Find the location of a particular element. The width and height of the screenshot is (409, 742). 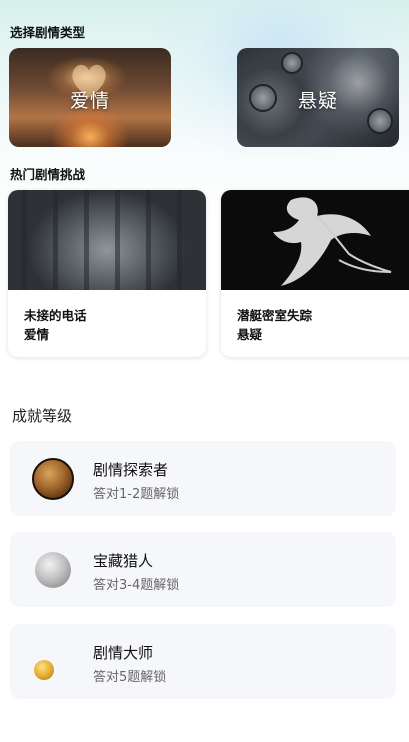

hot-card-title: 未接的电话 is located at coordinates (55, 315).